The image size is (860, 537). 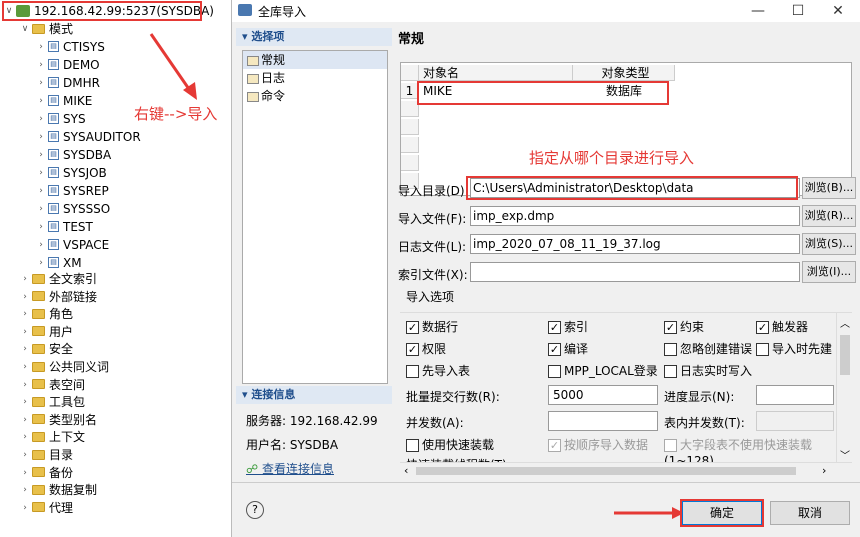 I want to click on opt-trigger: ✓ 触发器, so click(x=782, y=327).